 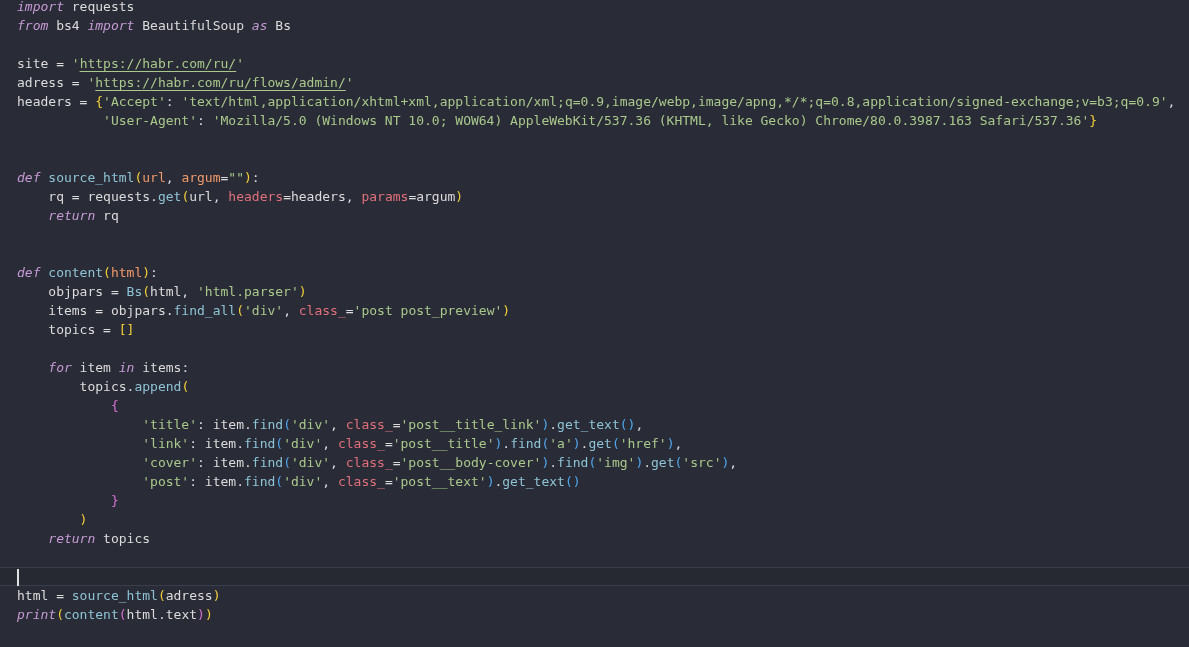 What do you see at coordinates (412, 444) in the screenshot?
I see `code-line: 'link': item.find('div', class_='post__title').find('a').get('href'),` at bounding box center [412, 444].